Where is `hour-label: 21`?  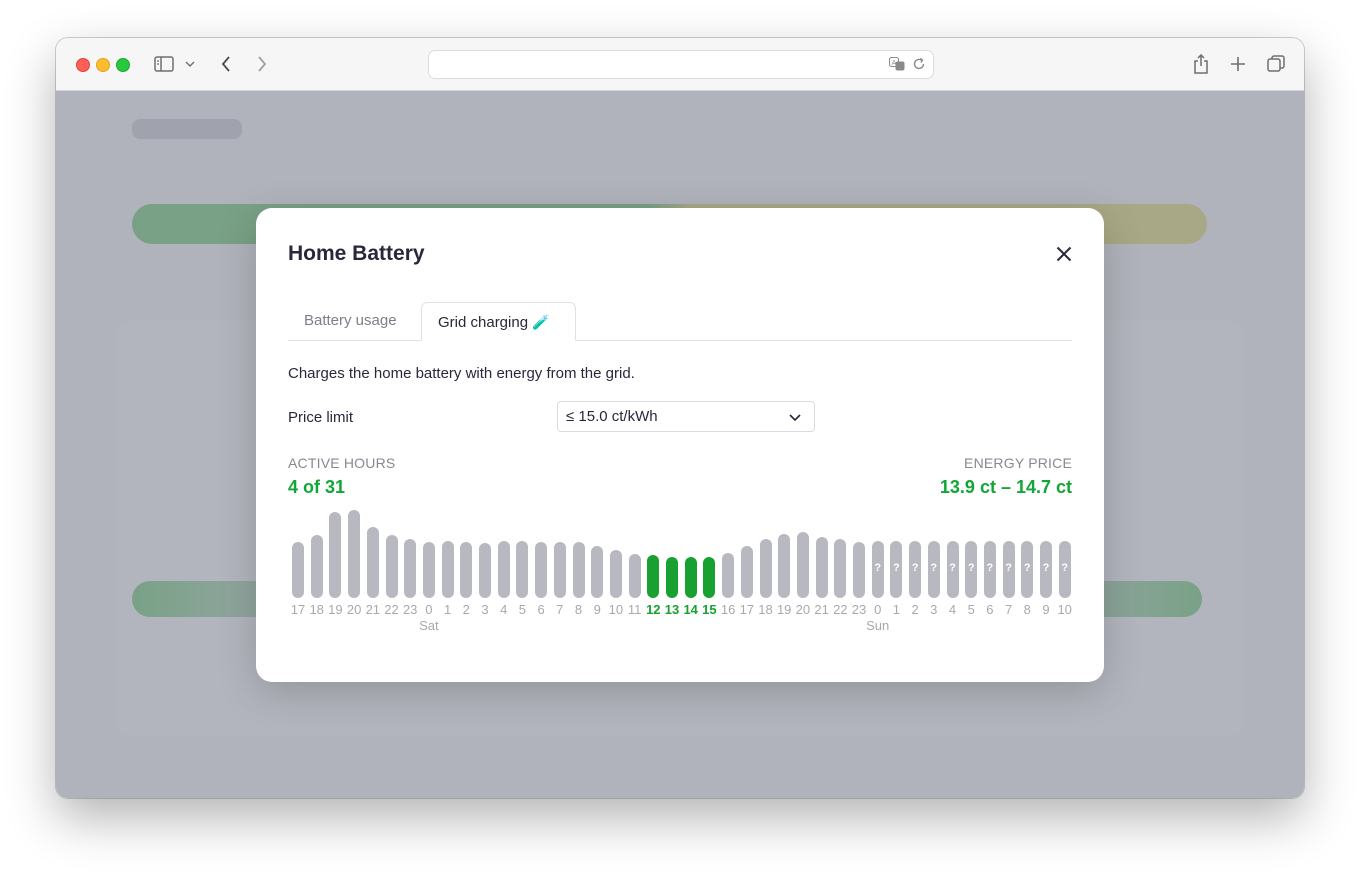 hour-label: 21 is located at coordinates (821, 609).